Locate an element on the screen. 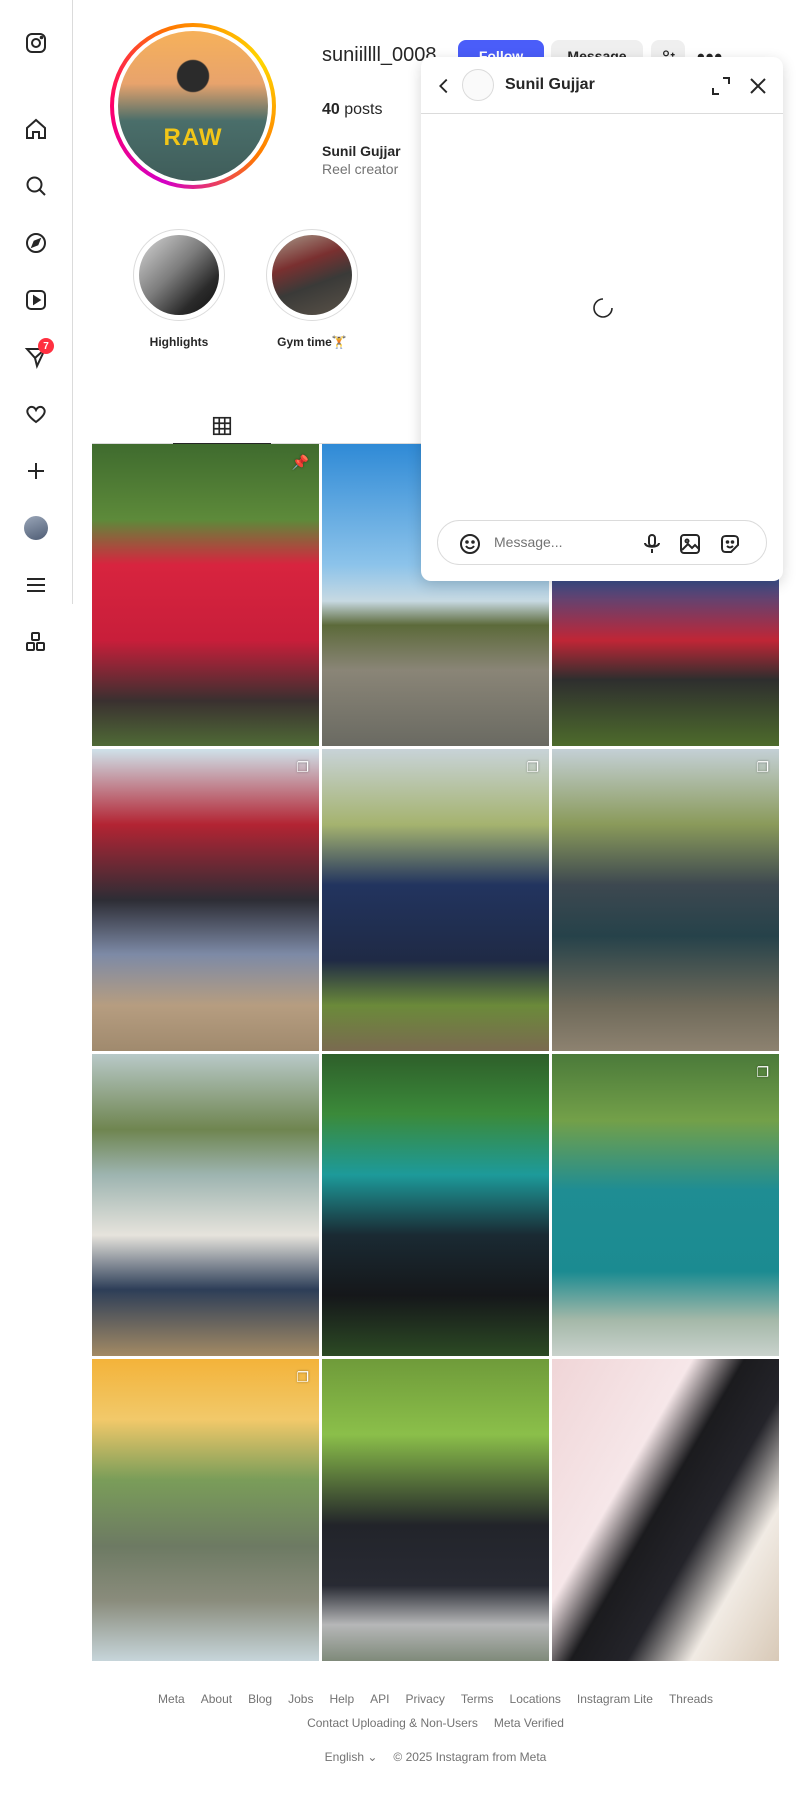 The height and width of the screenshot is (1819, 800). footer-link-meta: Meta is located at coordinates (171, 1699).